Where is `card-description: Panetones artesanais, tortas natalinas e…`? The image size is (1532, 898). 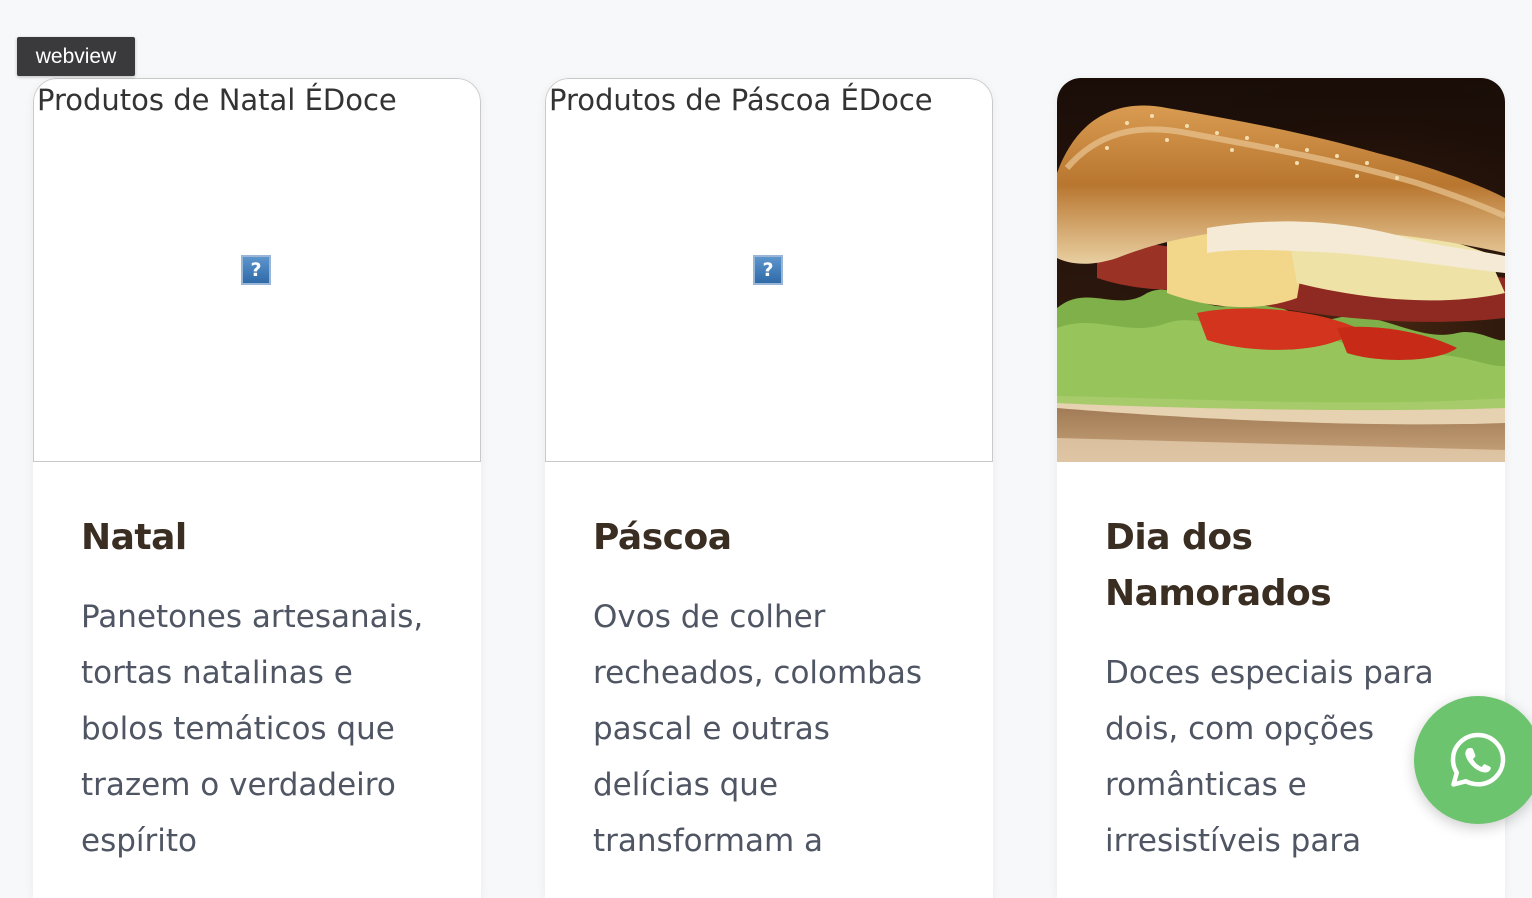
card-description: Panetones artesanais, tortas natalinas e… is located at coordinates (252, 729).